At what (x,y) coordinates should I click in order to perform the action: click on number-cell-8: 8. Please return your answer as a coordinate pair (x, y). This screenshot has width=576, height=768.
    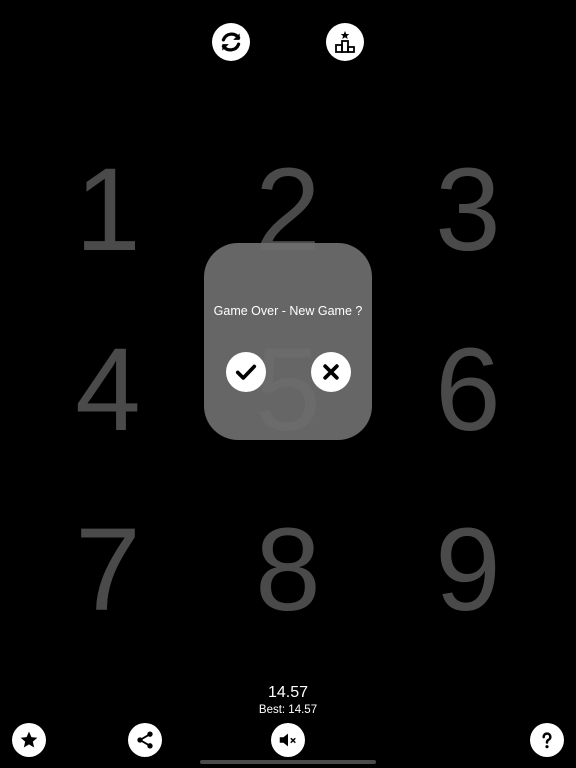
    Looking at the image, I should click on (288, 570).